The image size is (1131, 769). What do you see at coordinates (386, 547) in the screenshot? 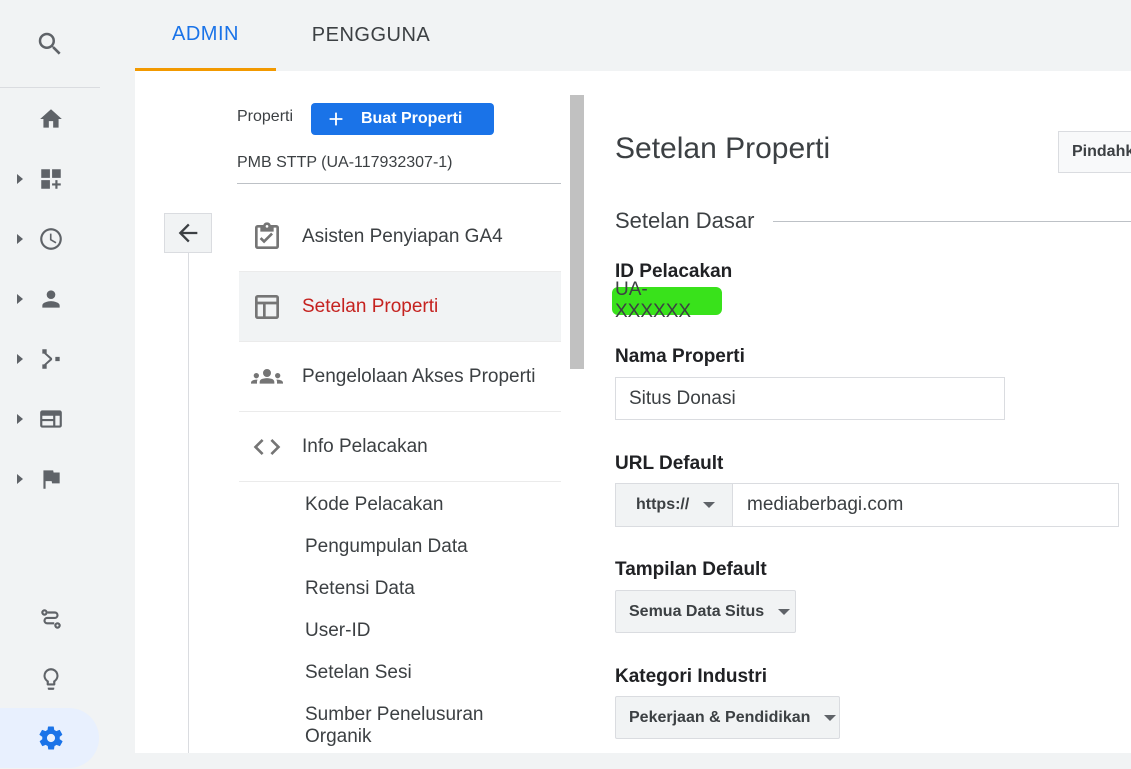
I see `submenu-data-collection: Pengumpulan Data` at bounding box center [386, 547].